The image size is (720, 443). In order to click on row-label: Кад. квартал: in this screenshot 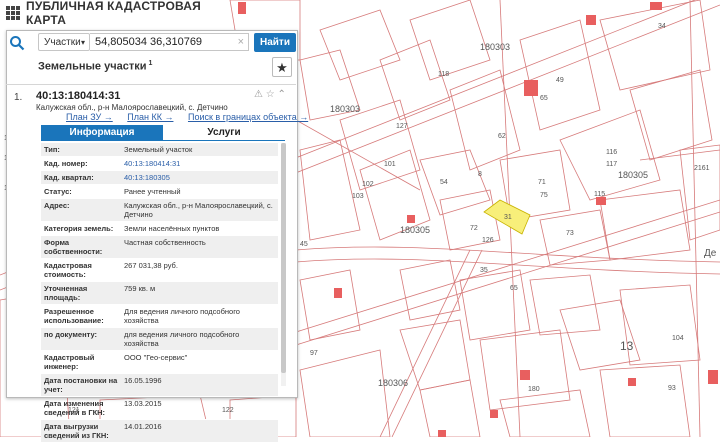, I will do `click(69, 177)`.